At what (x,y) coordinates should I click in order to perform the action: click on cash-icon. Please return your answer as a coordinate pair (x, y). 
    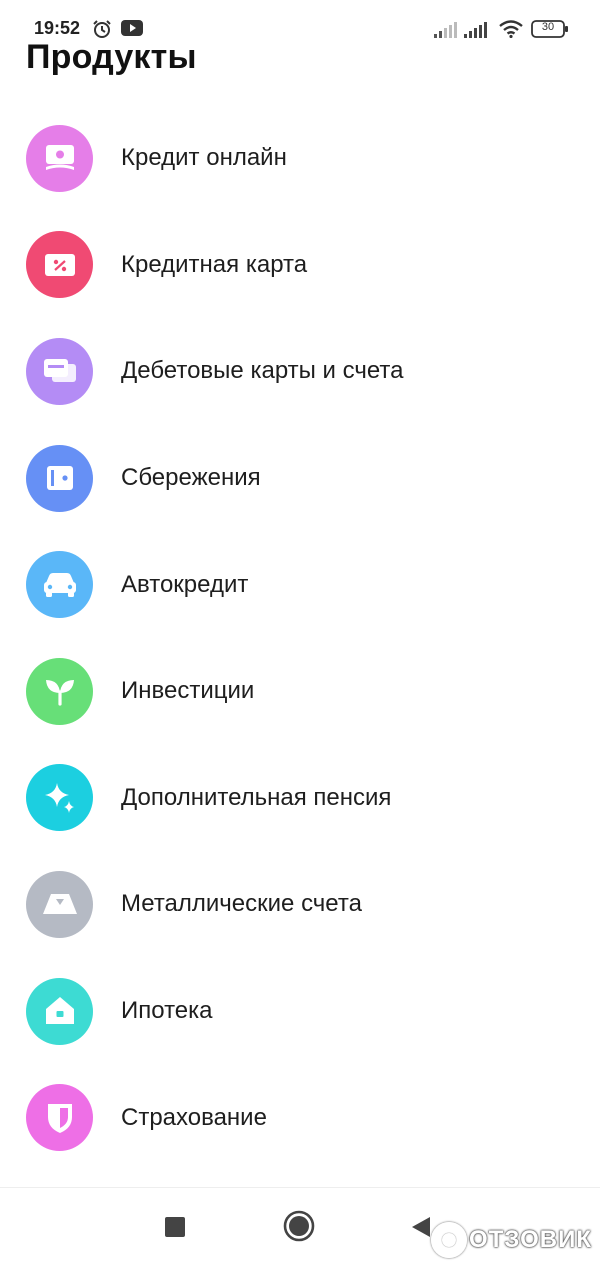
    Looking at the image, I should click on (59, 158).